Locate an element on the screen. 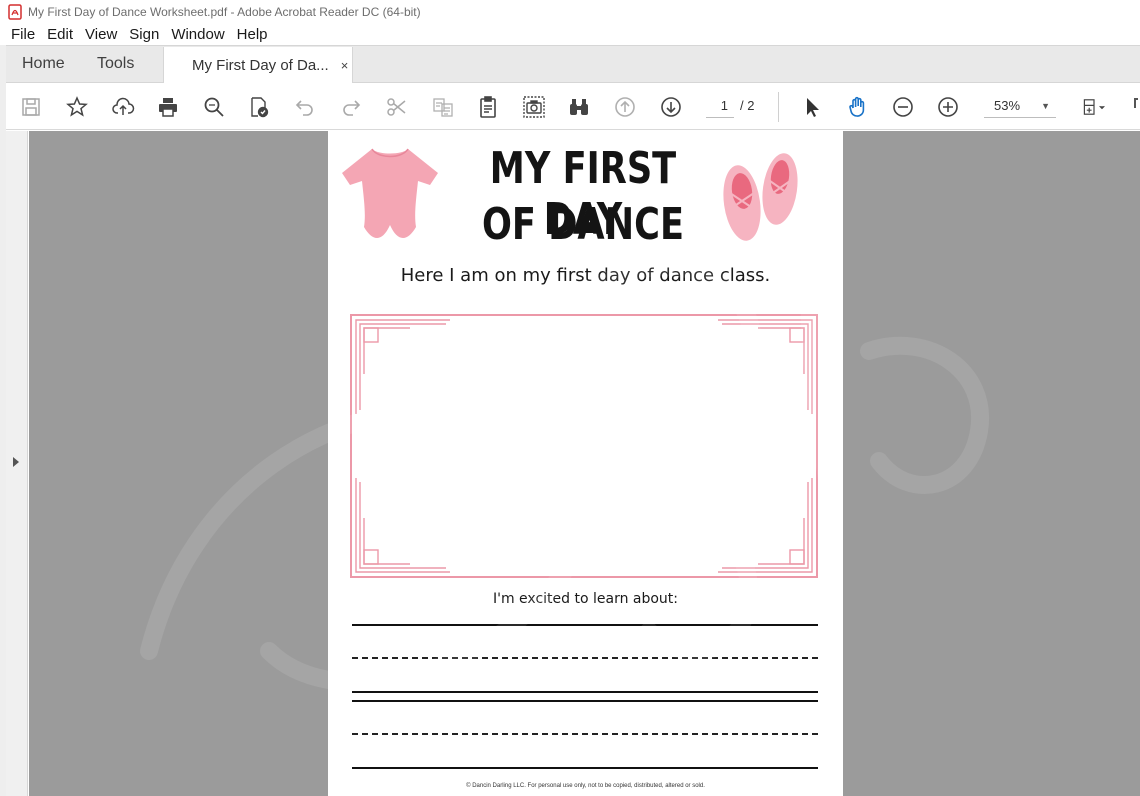 Image resolution: width=1140 pixels, height=796 pixels. menu-window: Window is located at coordinates (197, 34).